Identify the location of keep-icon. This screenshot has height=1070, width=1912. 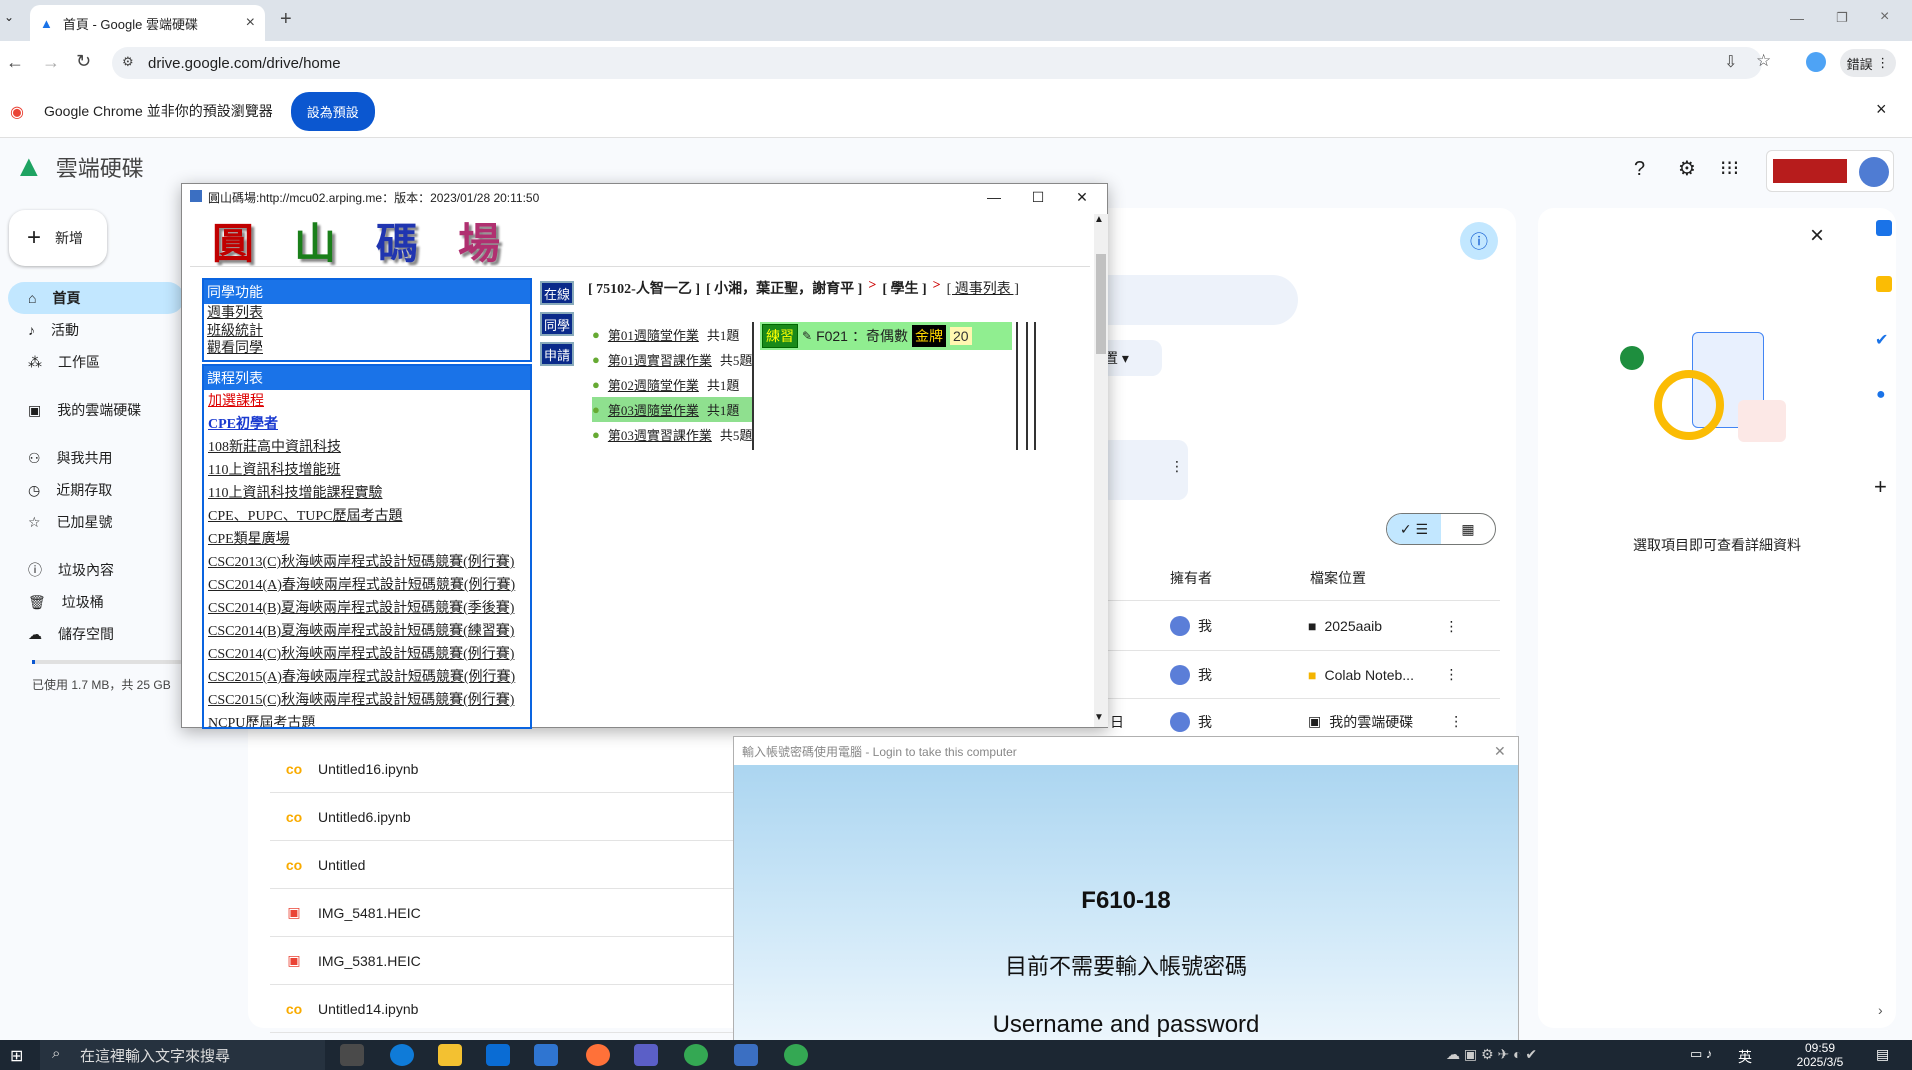
(1884, 284).